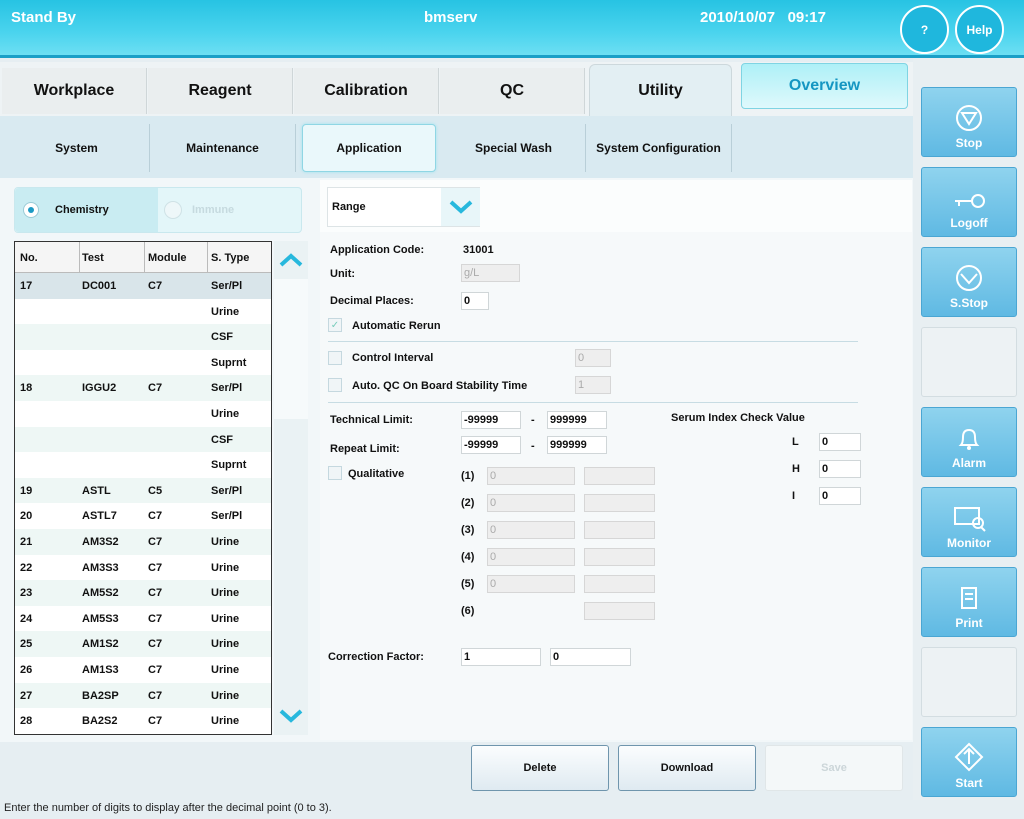 Image resolution: width=1024 pixels, height=819 pixels. What do you see at coordinates (738, 418) in the screenshot?
I see `serum-index-title: Serum Index Check Value` at bounding box center [738, 418].